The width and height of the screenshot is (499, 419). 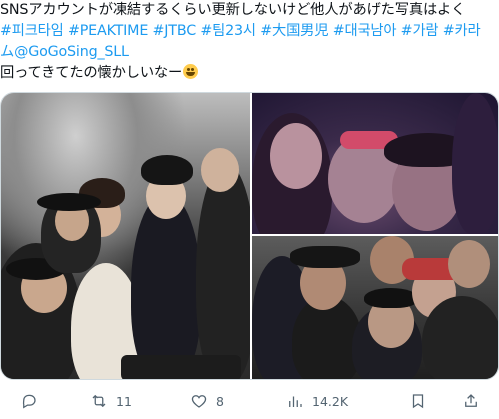 I want to click on share-button, so click(x=471, y=401).